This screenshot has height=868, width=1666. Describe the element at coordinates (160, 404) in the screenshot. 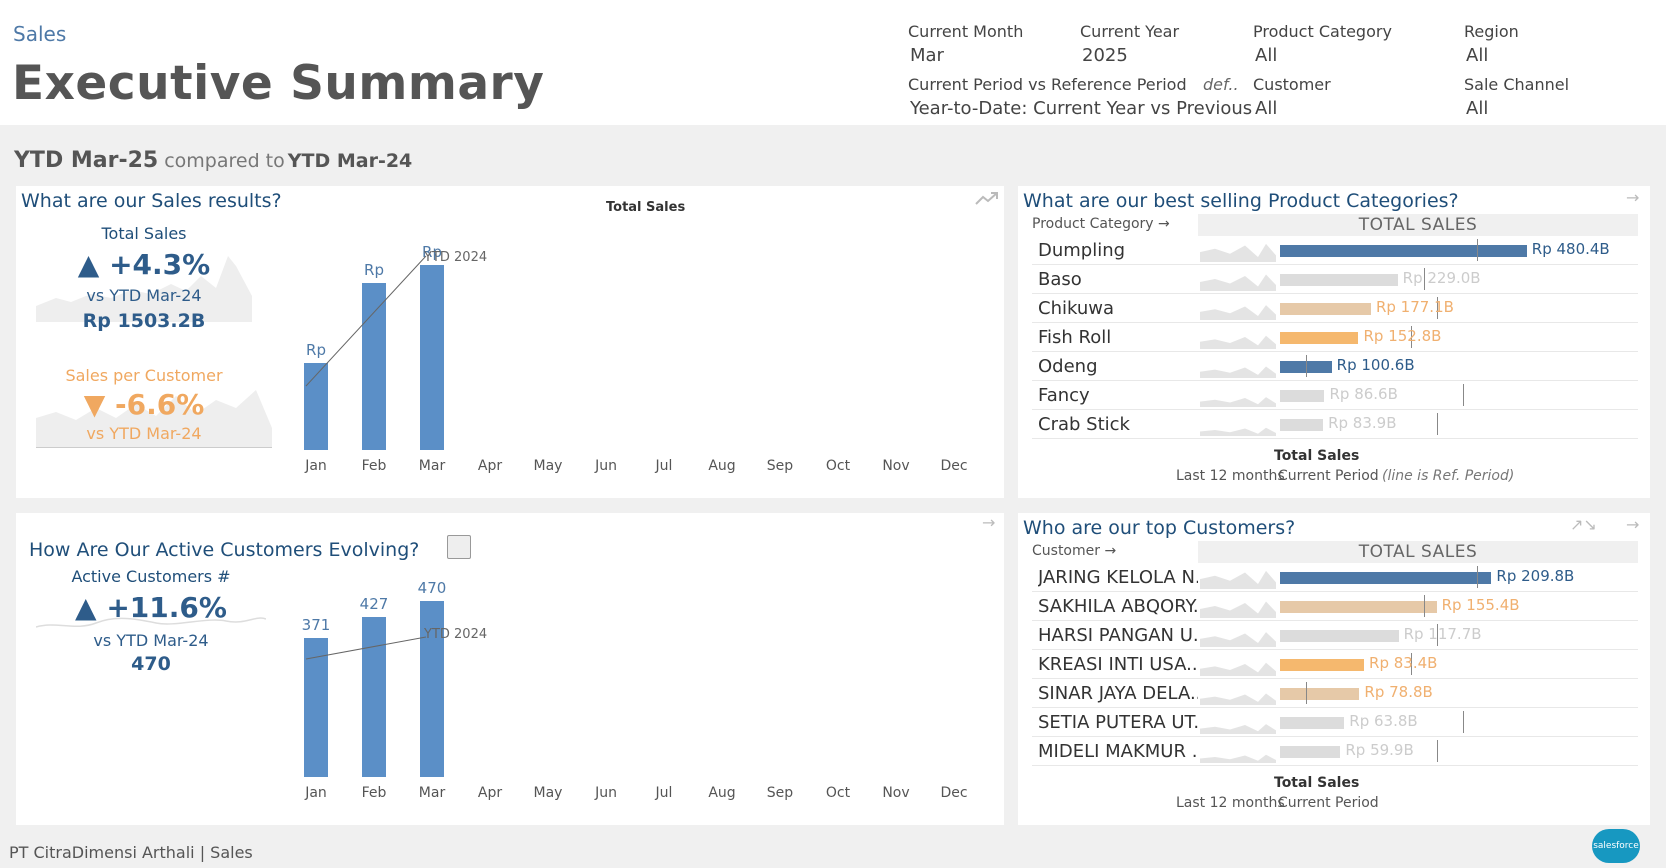

I see `sales-per-customer-change-value: -6.6%` at that location.